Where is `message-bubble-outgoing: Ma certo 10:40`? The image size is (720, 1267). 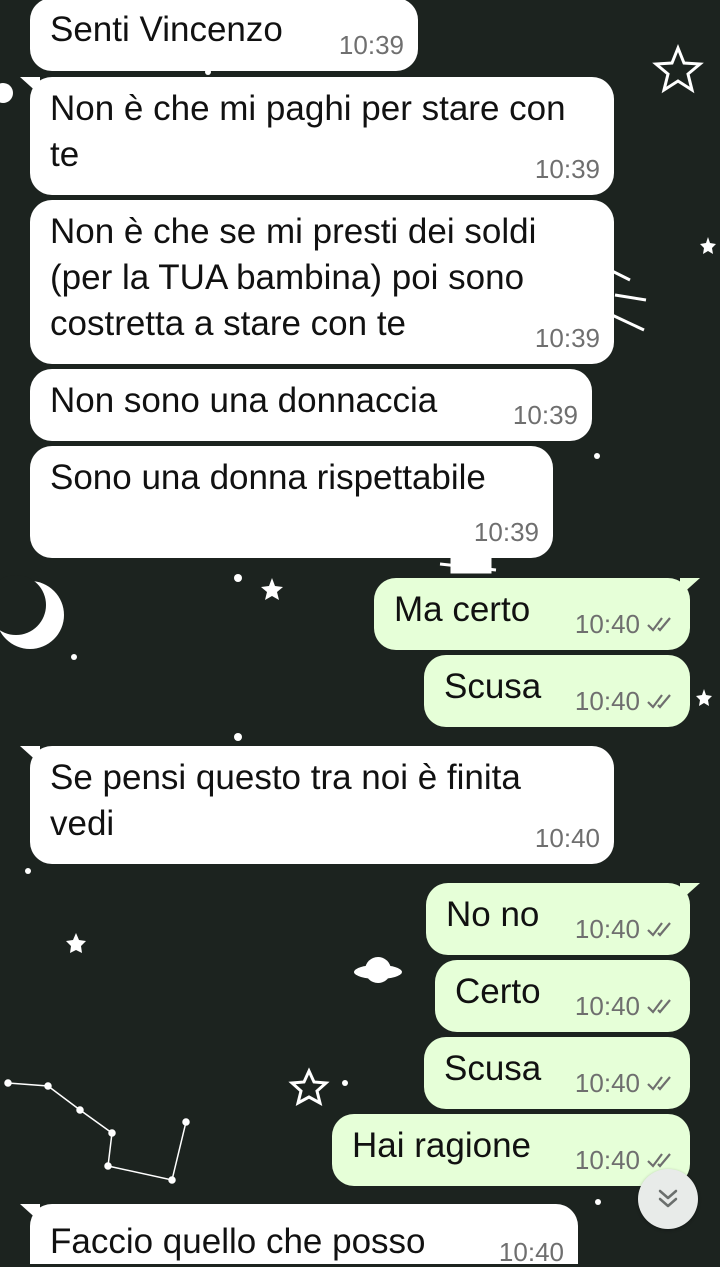 message-bubble-outgoing: Ma certo 10:40 is located at coordinates (537, 614).